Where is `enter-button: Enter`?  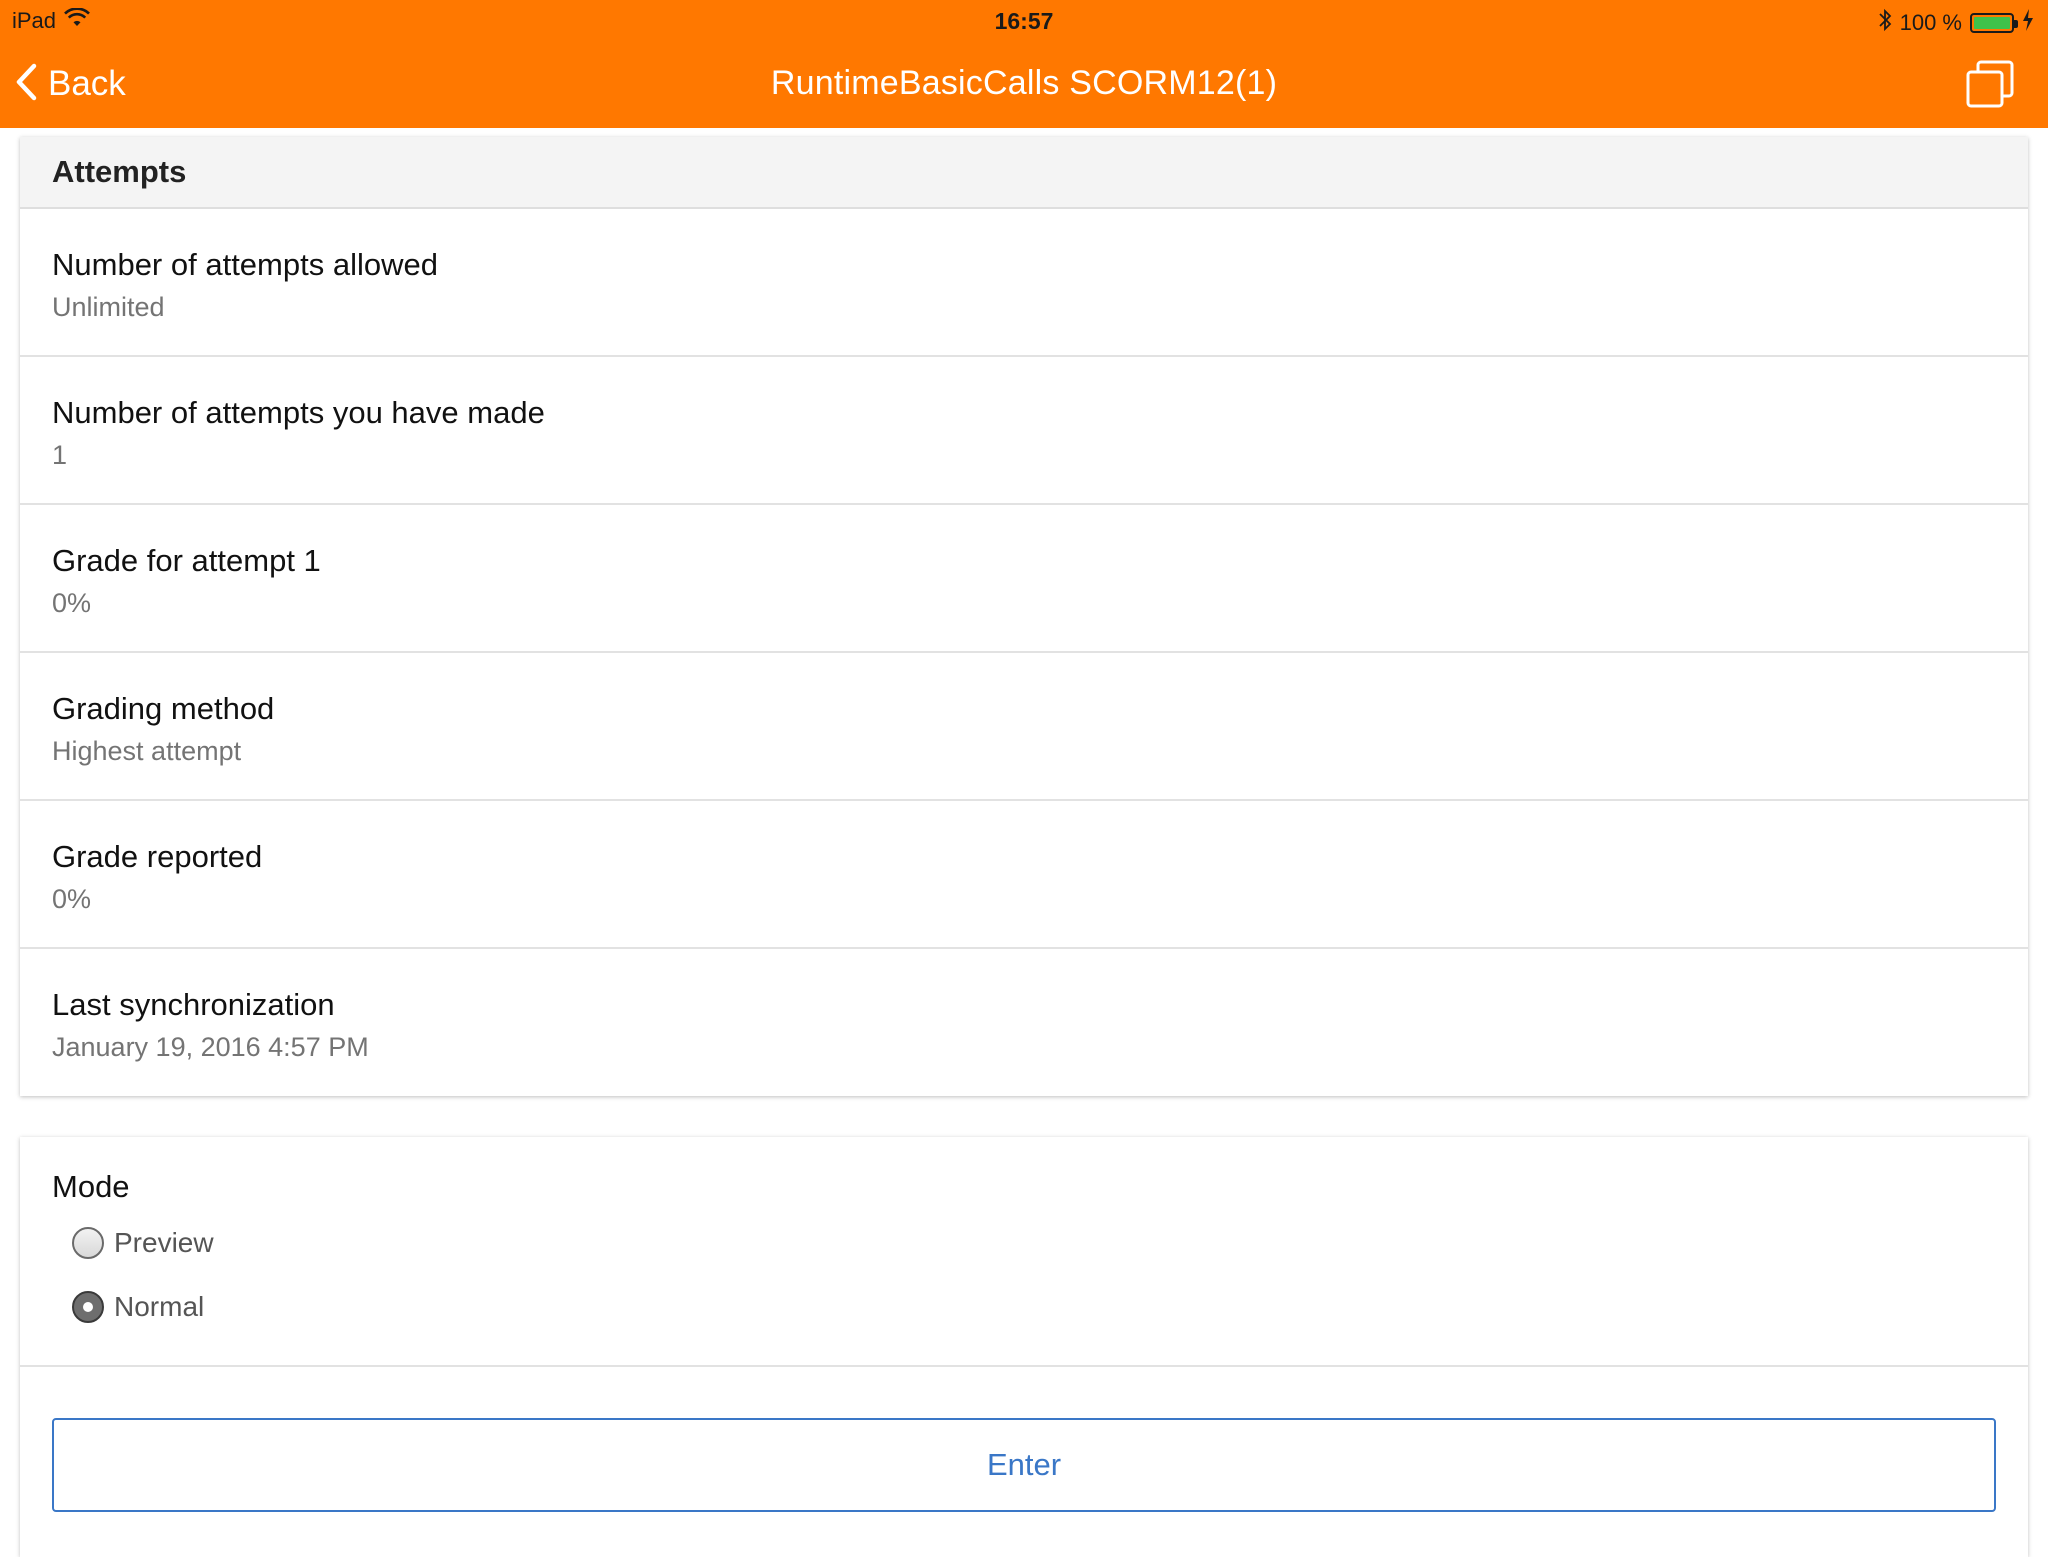
enter-button: Enter is located at coordinates (1024, 1465).